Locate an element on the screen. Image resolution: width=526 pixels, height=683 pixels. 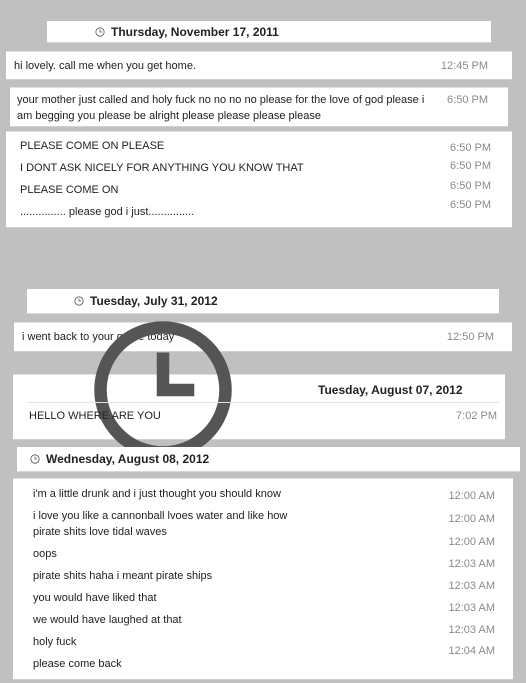
message-text: hi lovely. call me when you get home. is located at coordinates (105, 66).